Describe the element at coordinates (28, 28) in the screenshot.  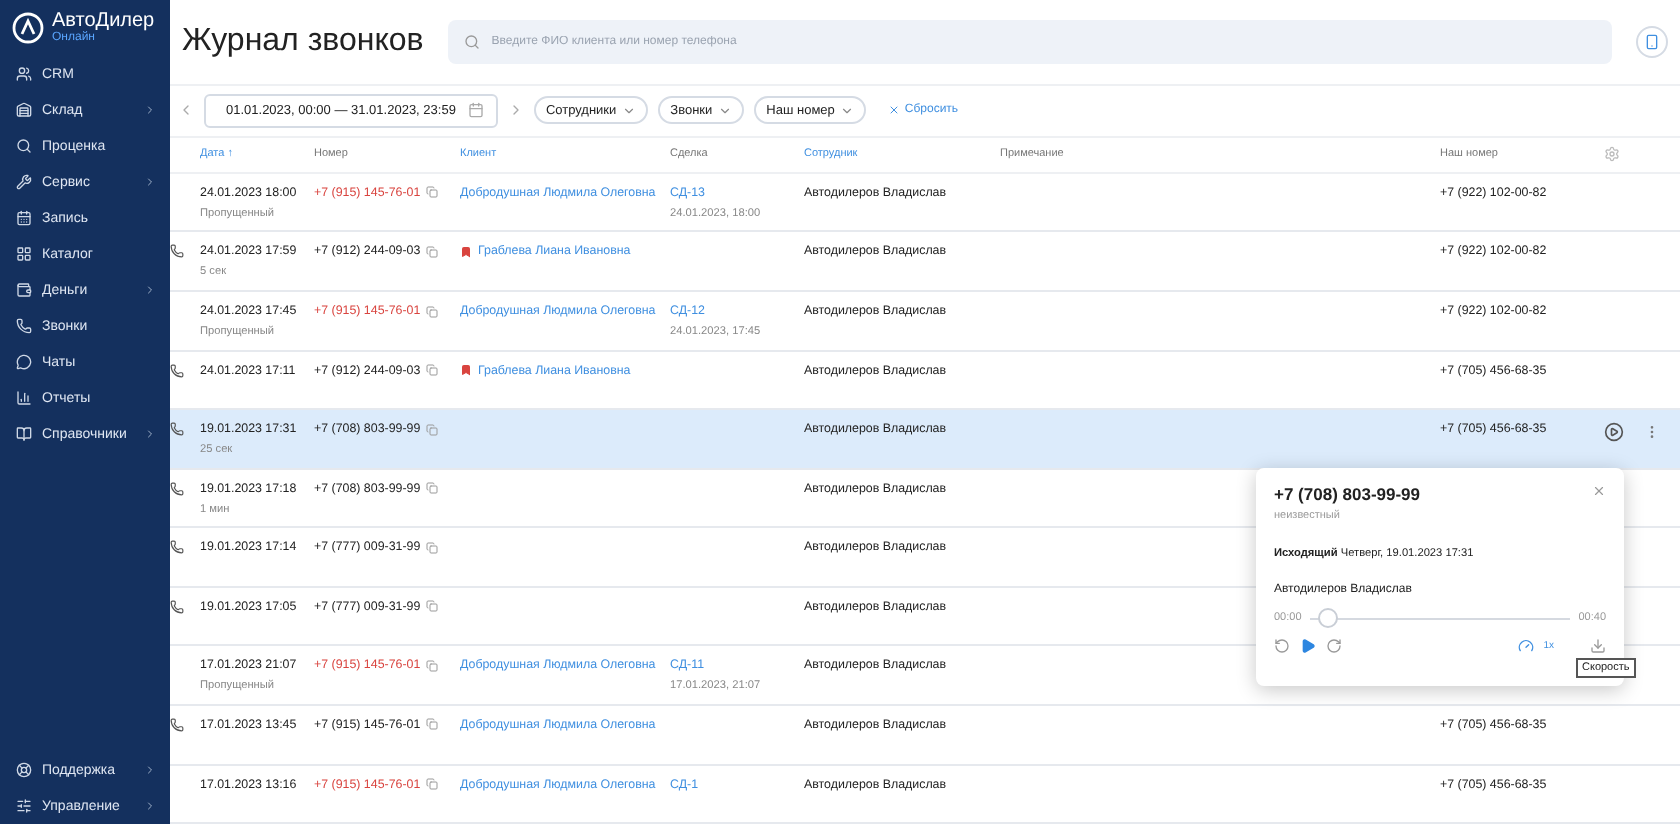
I see `logo-icon` at that location.